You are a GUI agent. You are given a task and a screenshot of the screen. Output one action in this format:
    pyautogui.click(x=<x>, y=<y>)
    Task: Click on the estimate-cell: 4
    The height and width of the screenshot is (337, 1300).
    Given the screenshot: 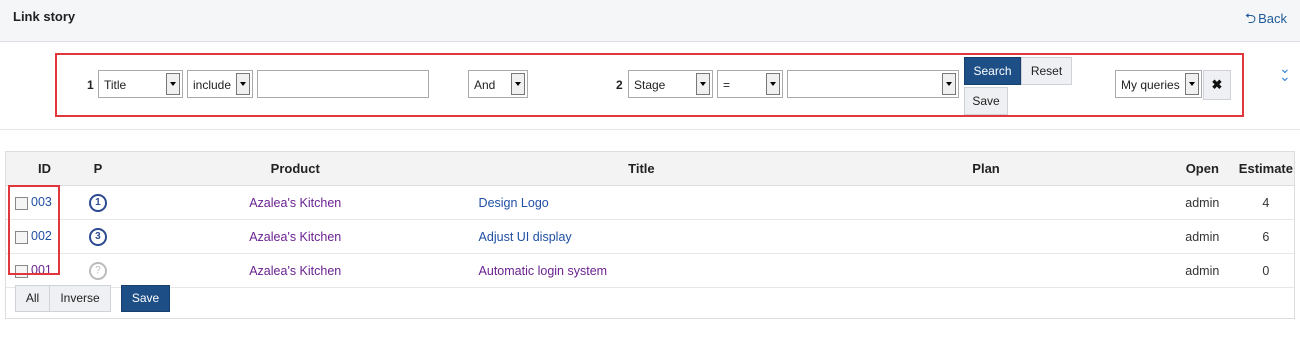 What is the action you would take?
    pyautogui.click(x=1265, y=202)
    